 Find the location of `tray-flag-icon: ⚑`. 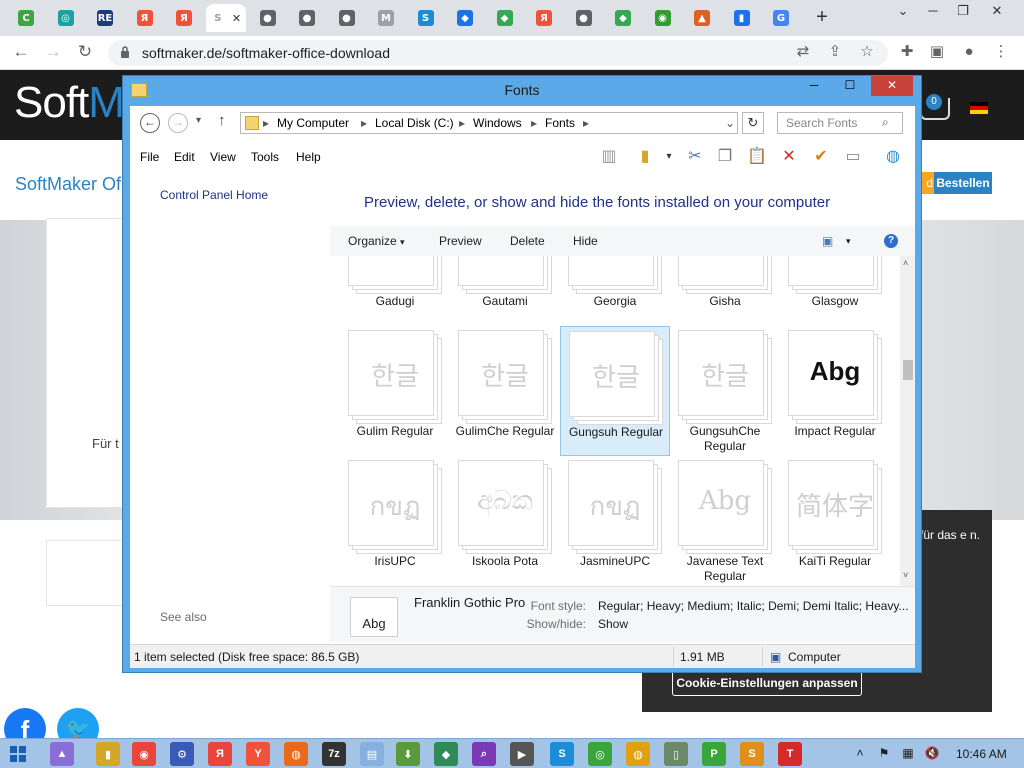

tray-flag-icon: ⚑ is located at coordinates (884, 754).